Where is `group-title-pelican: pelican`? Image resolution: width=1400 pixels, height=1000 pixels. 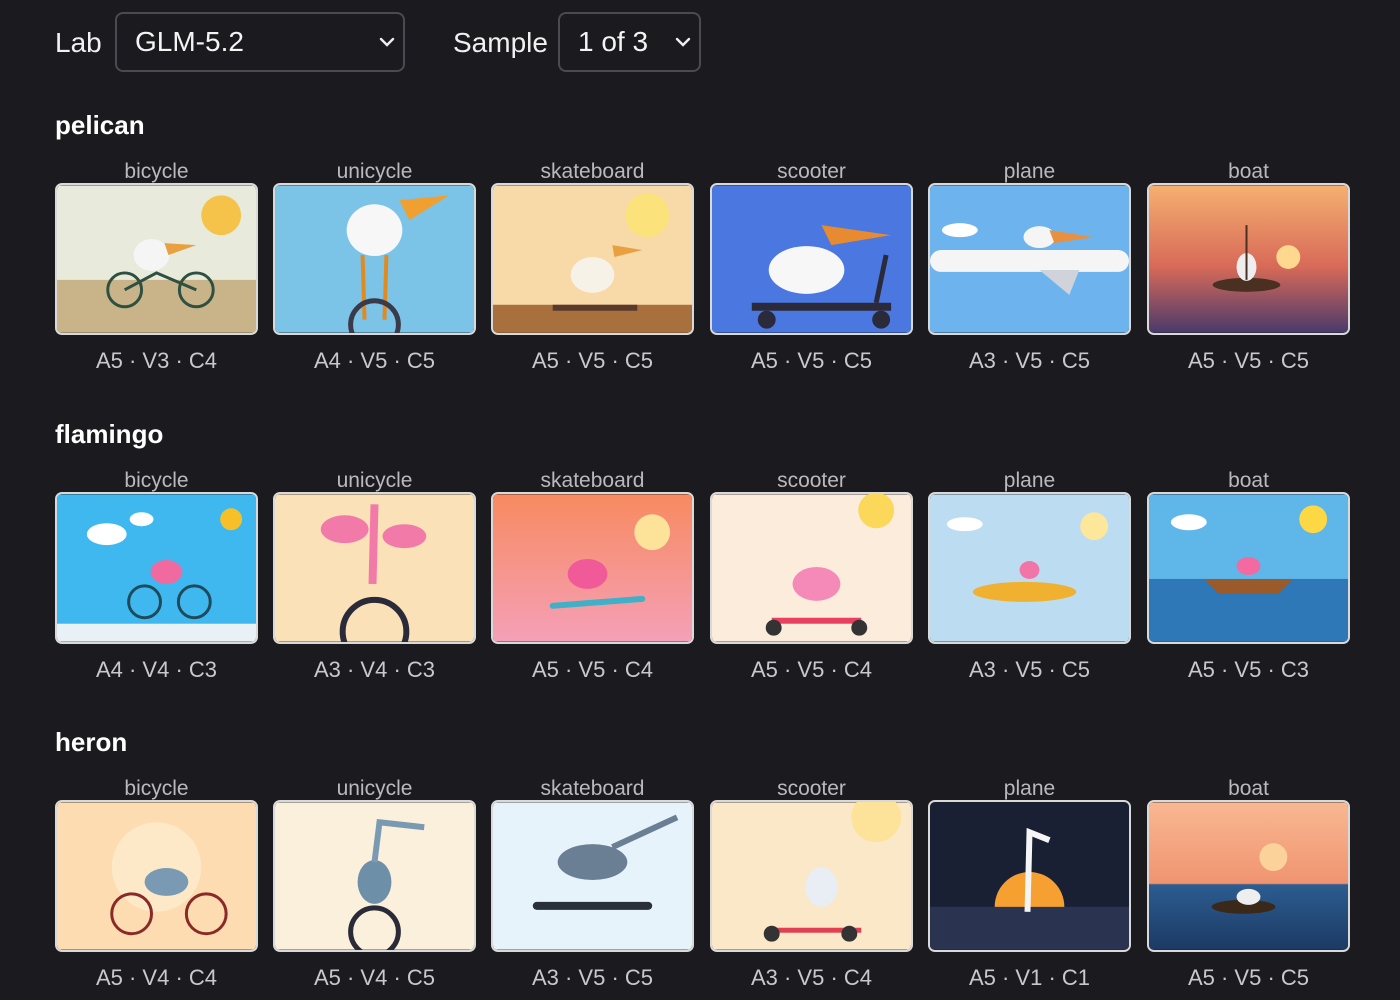 group-title-pelican: pelican is located at coordinates (100, 125).